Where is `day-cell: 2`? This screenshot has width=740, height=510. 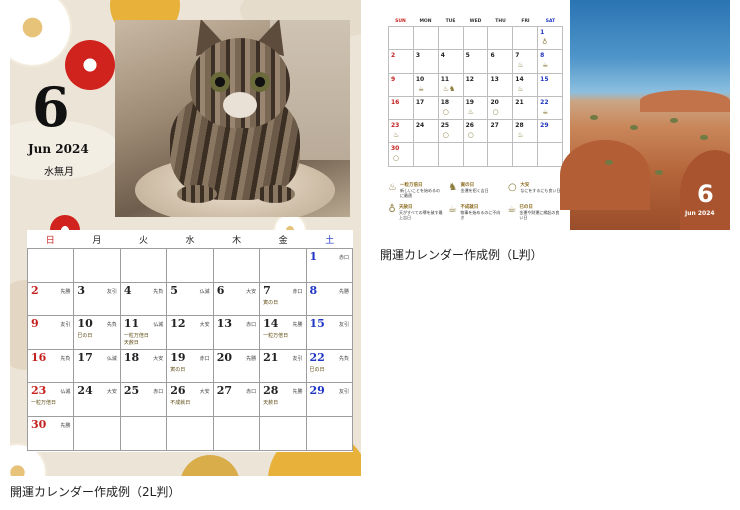
day-cell: 2 is located at coordinates (401, 62).